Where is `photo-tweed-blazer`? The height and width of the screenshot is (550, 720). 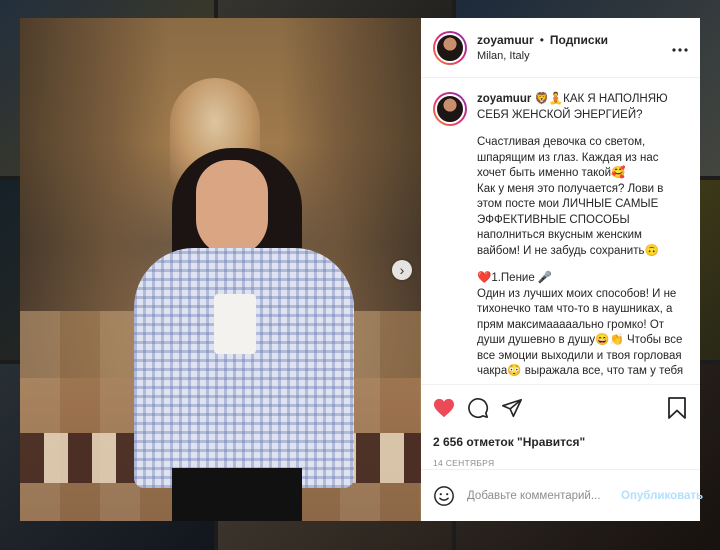 photo-tweed-blazer is located at coordinates (244, 368).